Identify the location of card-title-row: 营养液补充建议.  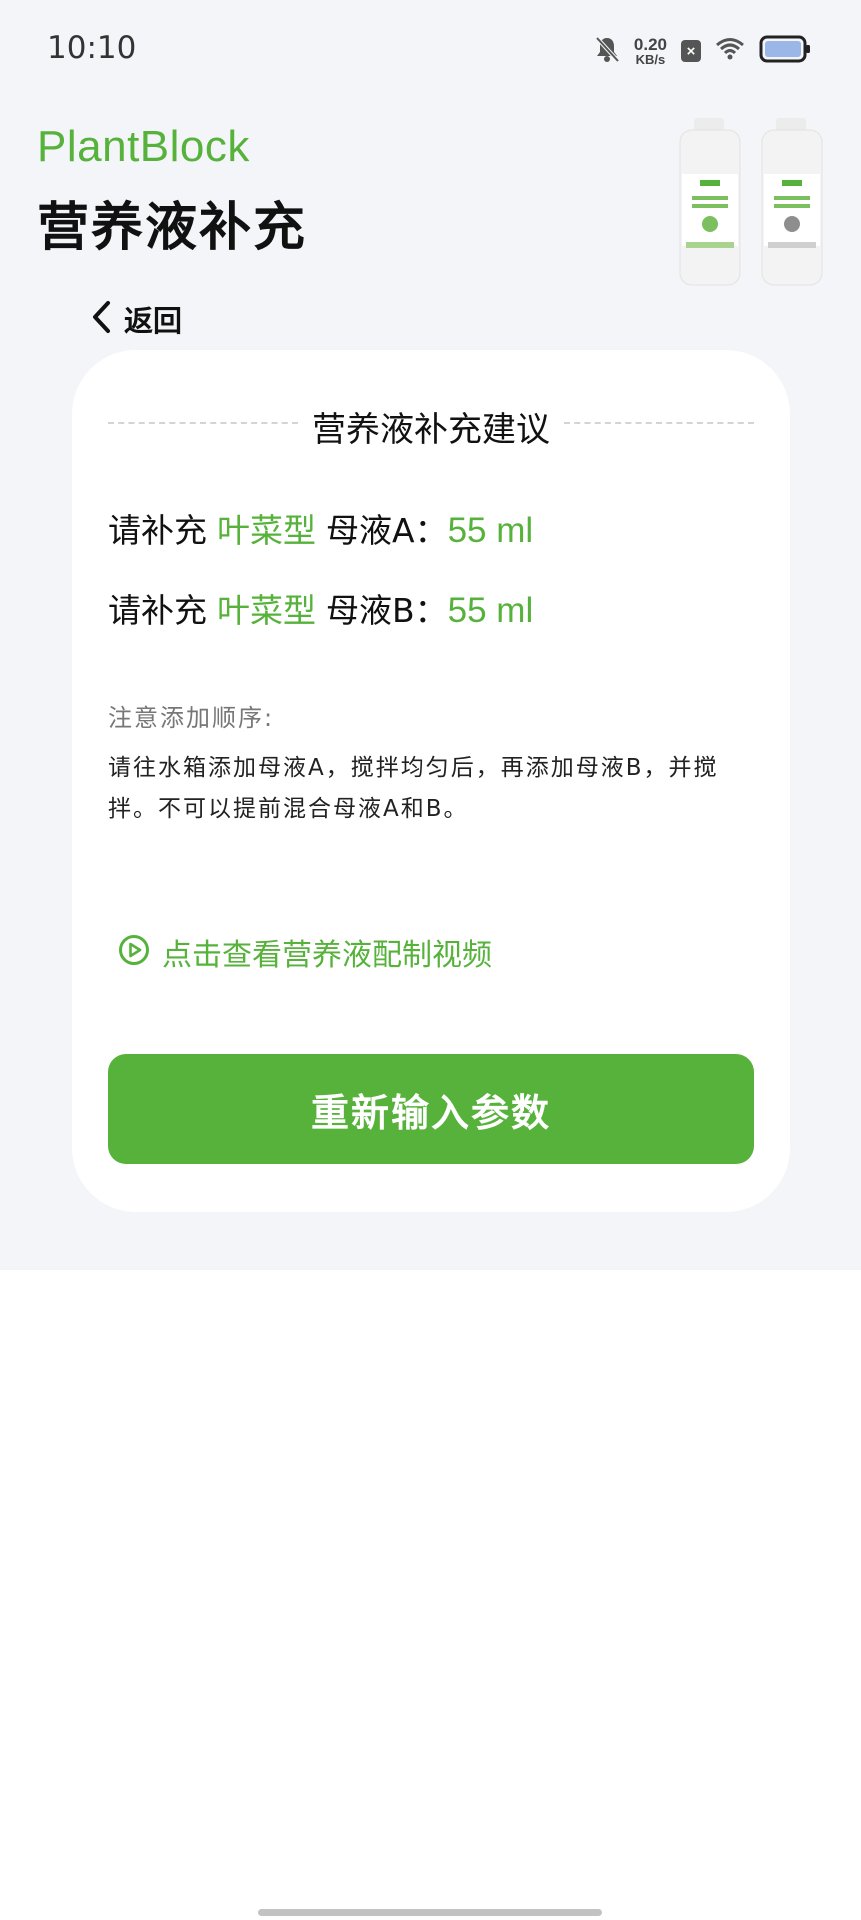
(431, 426).